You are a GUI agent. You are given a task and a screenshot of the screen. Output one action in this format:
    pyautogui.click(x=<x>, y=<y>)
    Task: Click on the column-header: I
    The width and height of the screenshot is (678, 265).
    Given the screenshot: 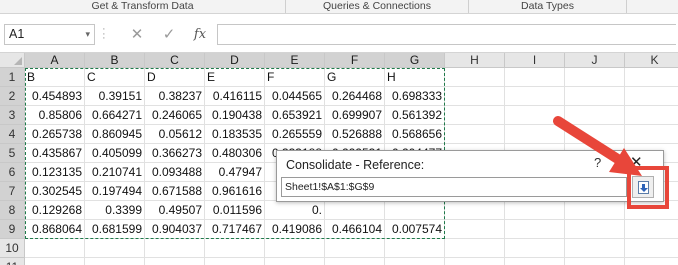 What is the action you would take?
    pyautogui.click(x=535, y=60)
    